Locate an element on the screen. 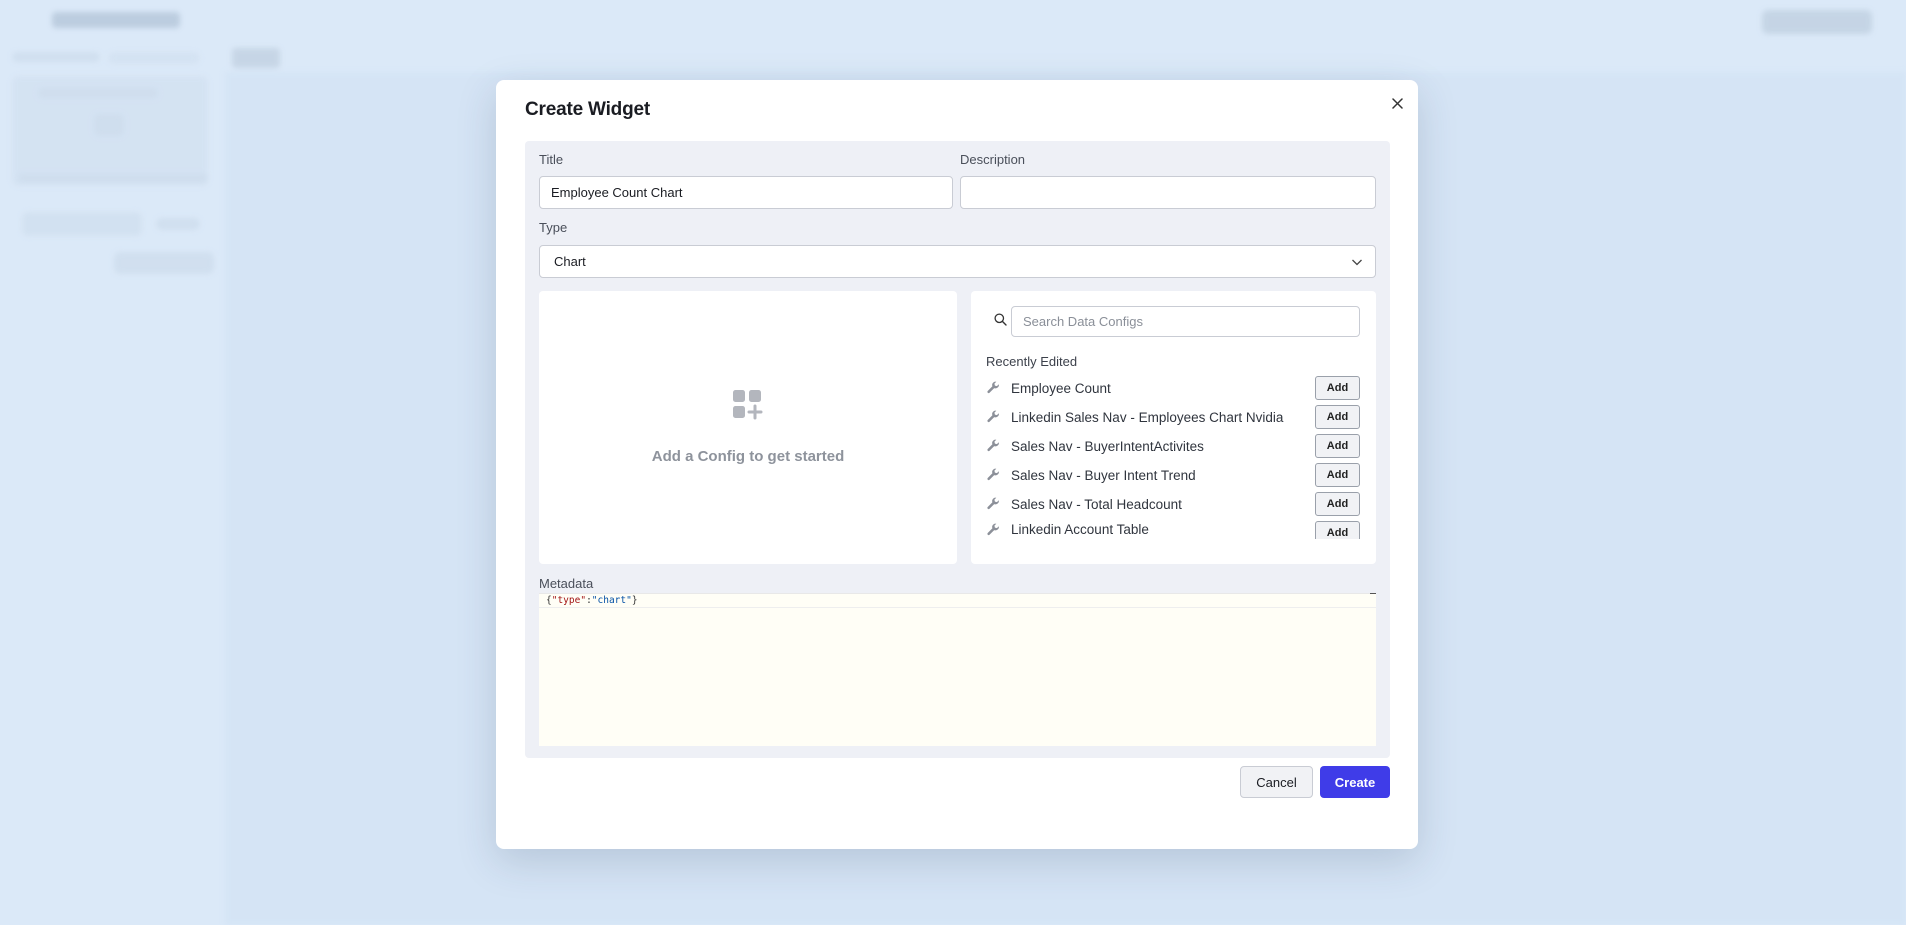  description-label: Description is located at coordinates (993, 159).